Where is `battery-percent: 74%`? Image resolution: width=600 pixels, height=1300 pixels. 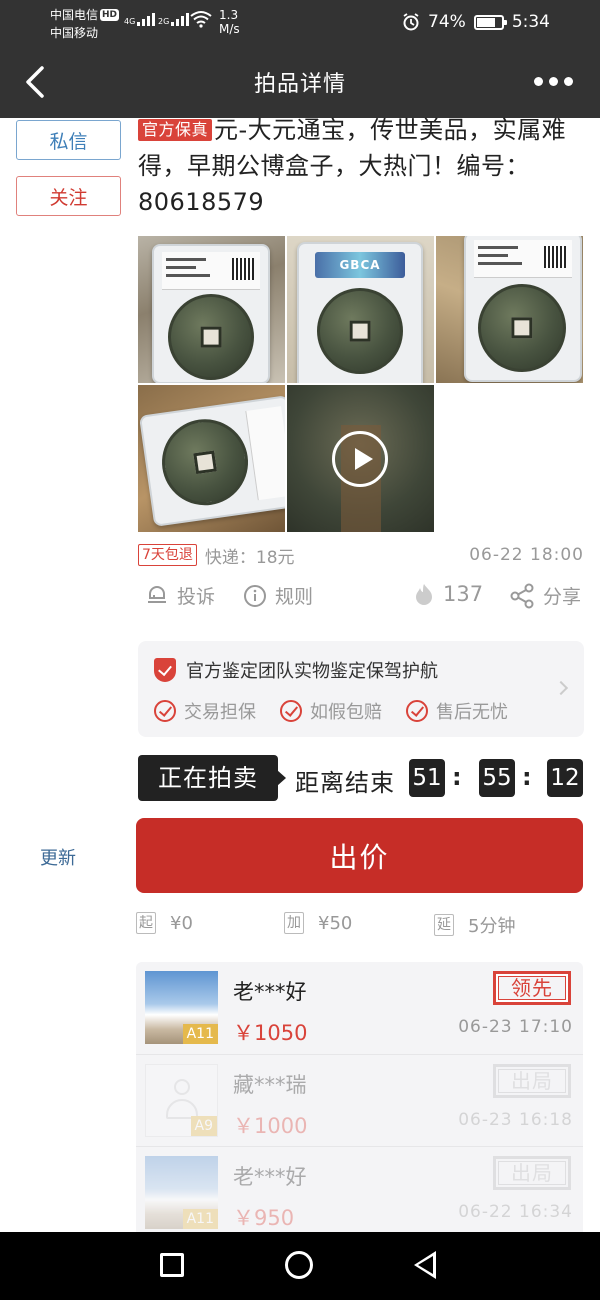
battery-percent: 74% is located at coordinates (447, 22).